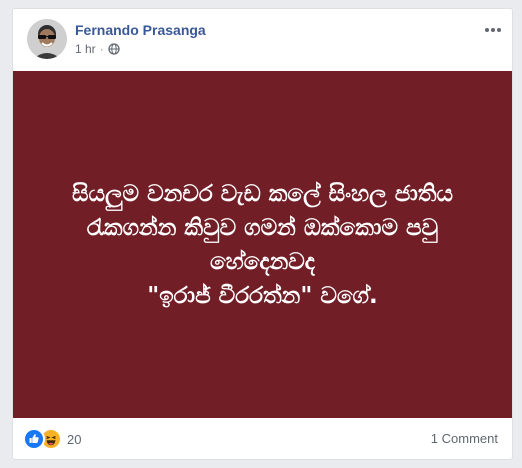 This screenshot has height=468, width=522. What do you see at coordinates (140, 30) in the screenshot?
I see `author-name: Fernando Prasanga` at bounding box center [140, 30].